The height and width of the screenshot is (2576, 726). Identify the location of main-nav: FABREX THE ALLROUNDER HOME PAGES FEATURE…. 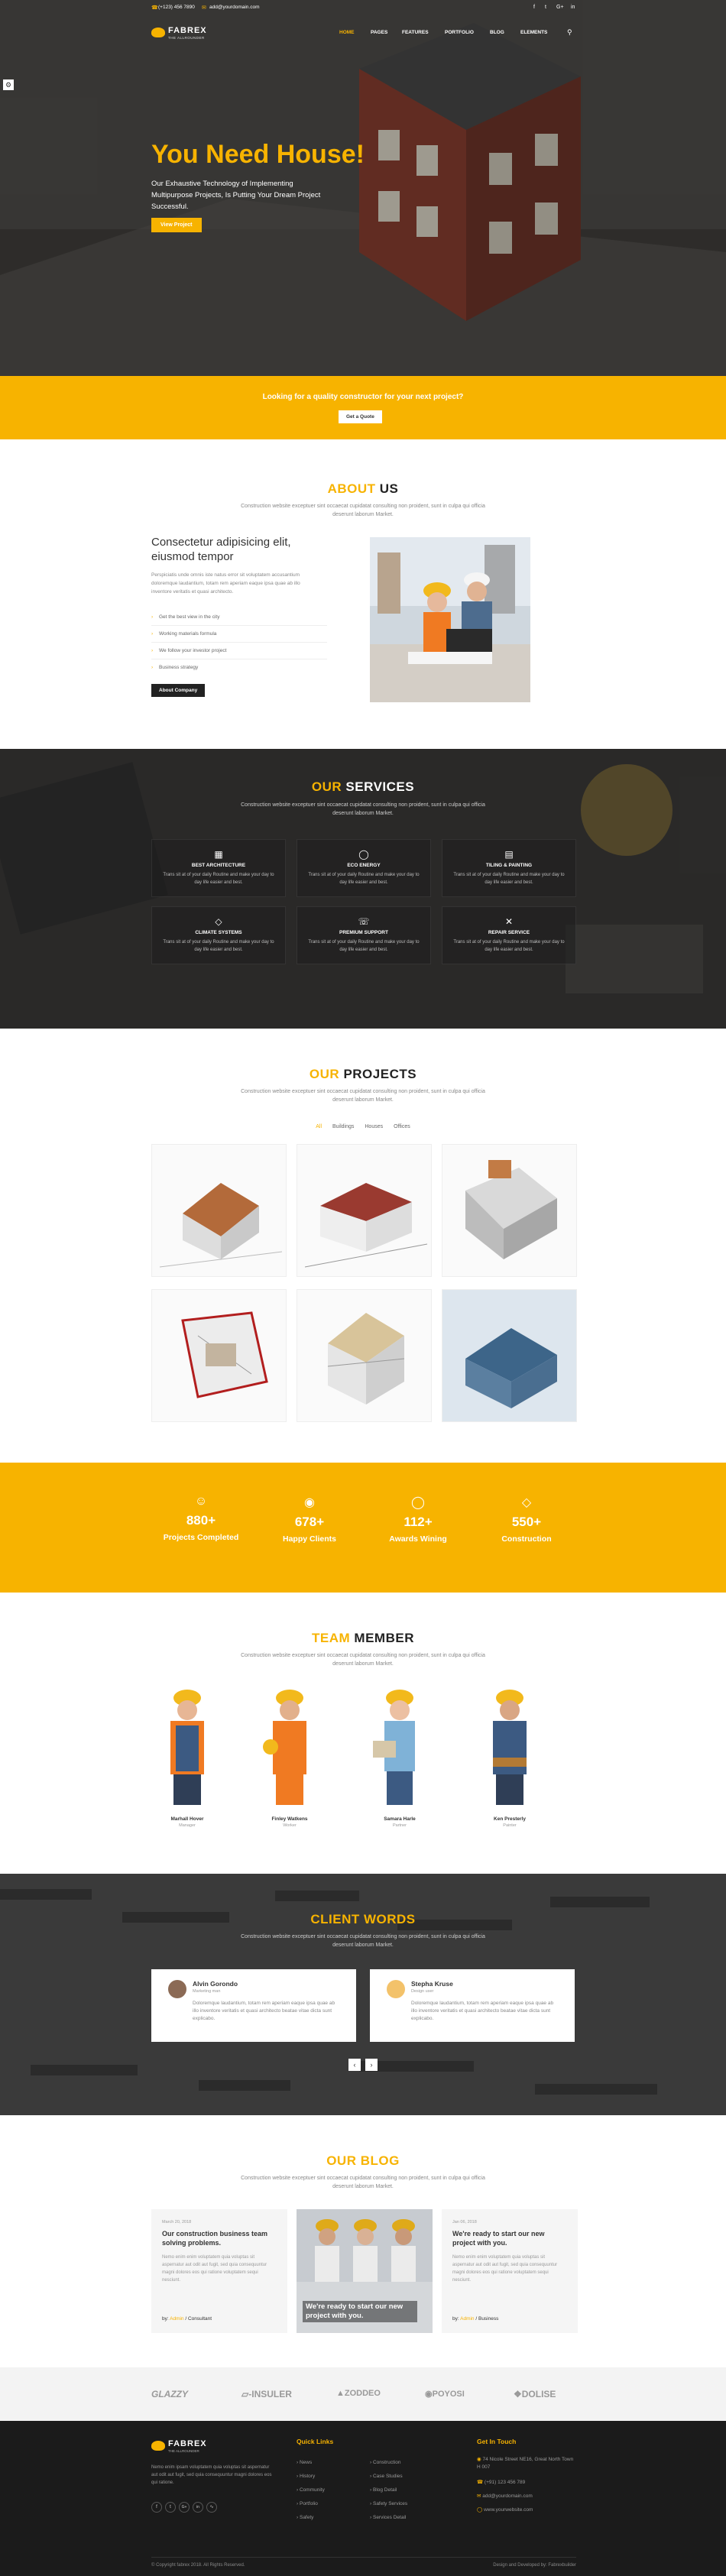
(363, 33).